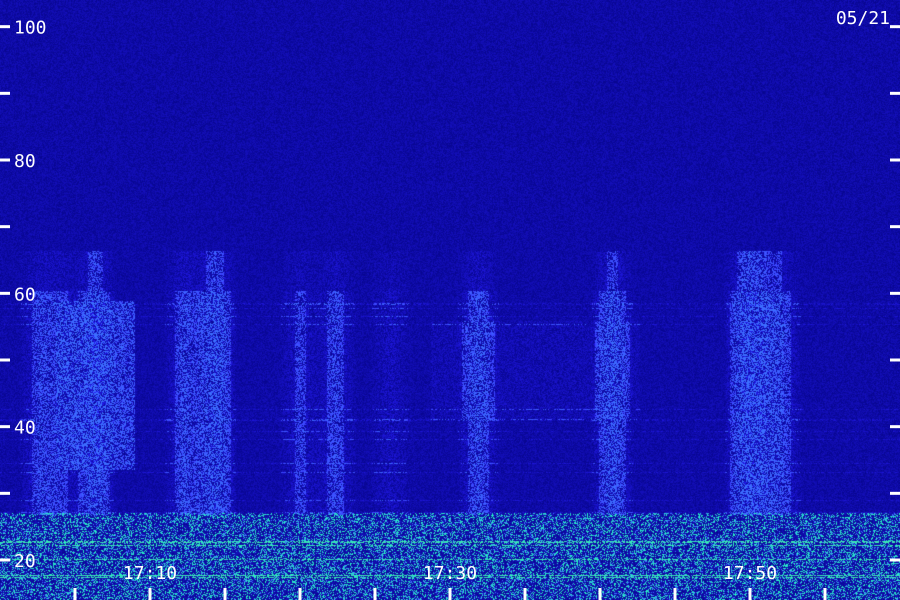 The image size is (900, 600). I want to click on y-tick-label: 40, so click(25, 428).